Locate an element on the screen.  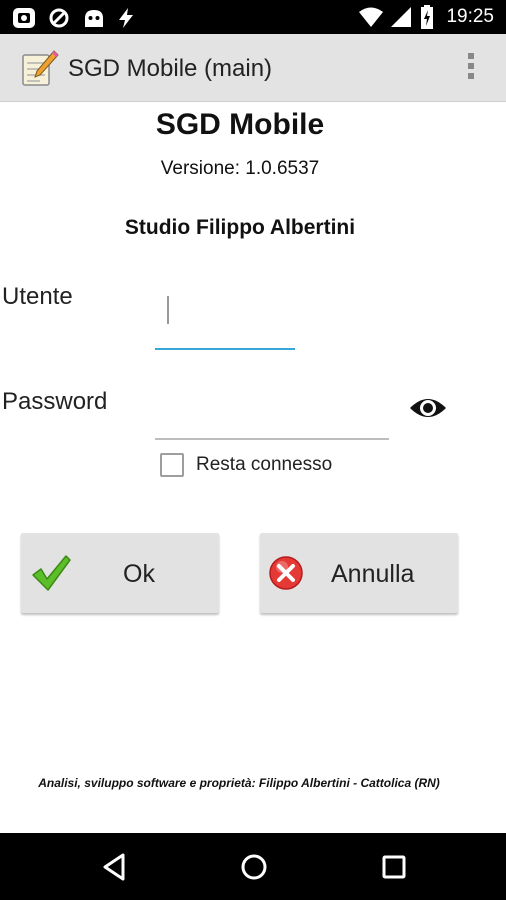
cancel-button-label: Annulla is located at coordinates (373, 574).